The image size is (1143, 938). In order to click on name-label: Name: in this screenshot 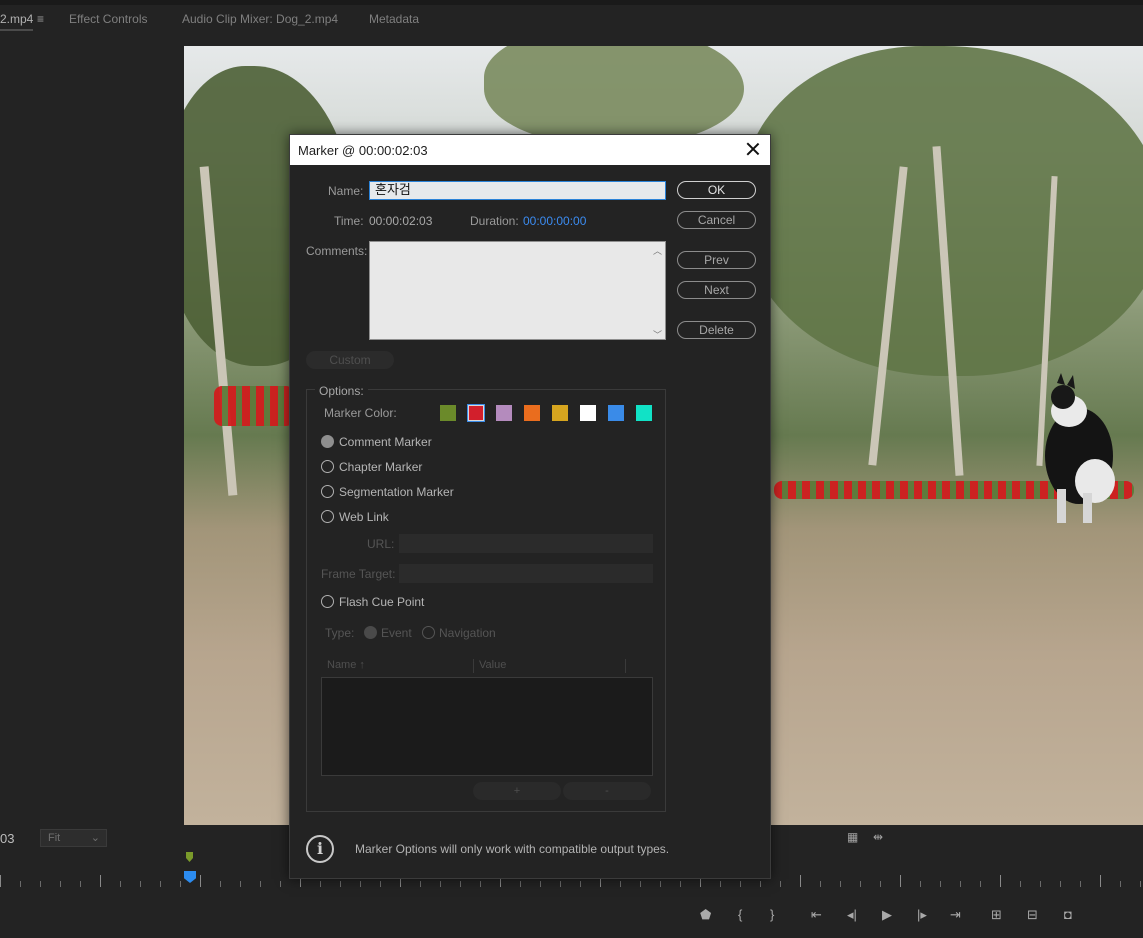, I will do `click(346, 191)`.